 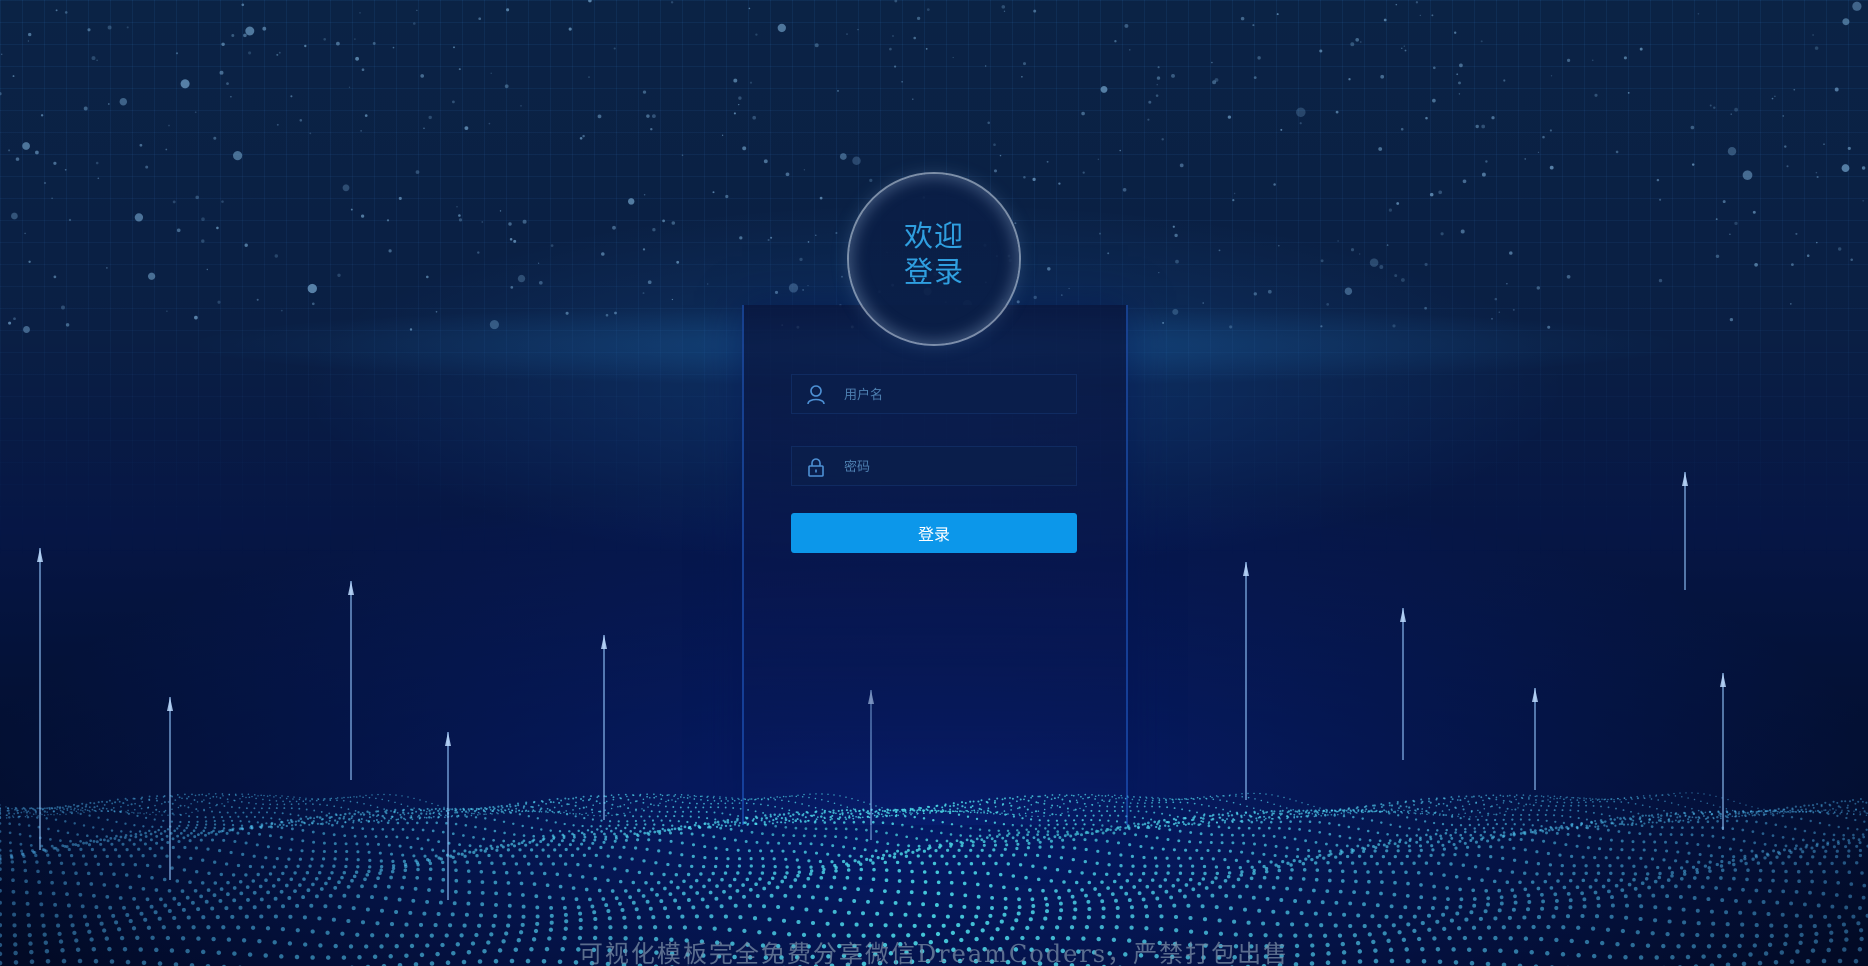 What do you see at coordinates (816, 467) in the screenshot?
I see `lock-icon` at bounding box center [816, 467].